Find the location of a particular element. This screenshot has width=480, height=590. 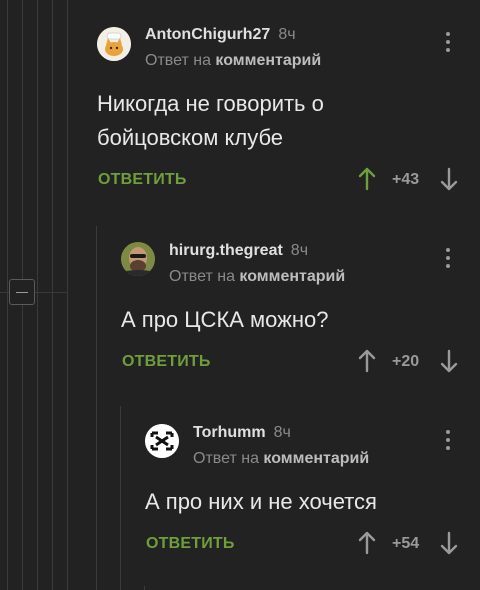

comment-author: Torhumm 8ч is located at coordinates (242, 433).